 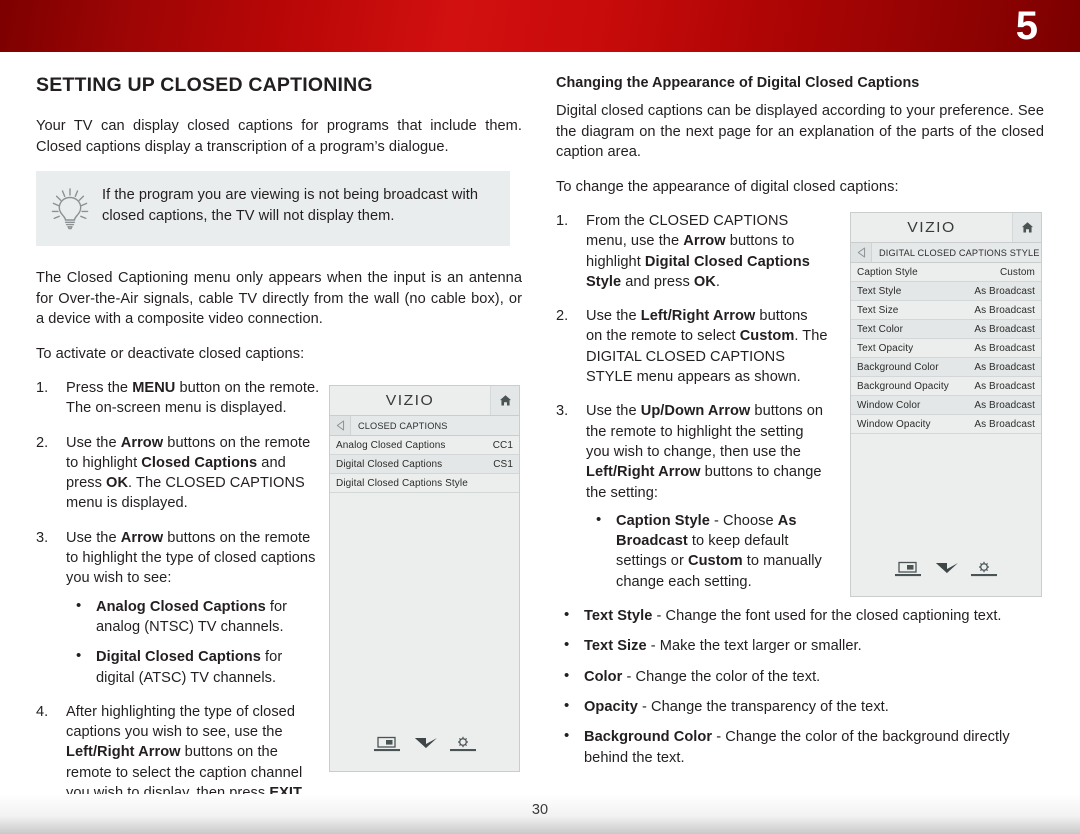 What do you see at coordinates (42, 711) in the screenshot?
I see `step-number: 4.` at bounding box center [42, 711].